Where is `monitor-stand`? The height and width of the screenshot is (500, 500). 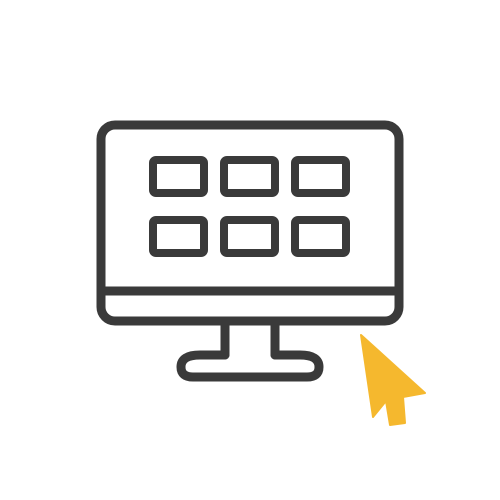 monitor-stand is located at coordinates (250, 349).